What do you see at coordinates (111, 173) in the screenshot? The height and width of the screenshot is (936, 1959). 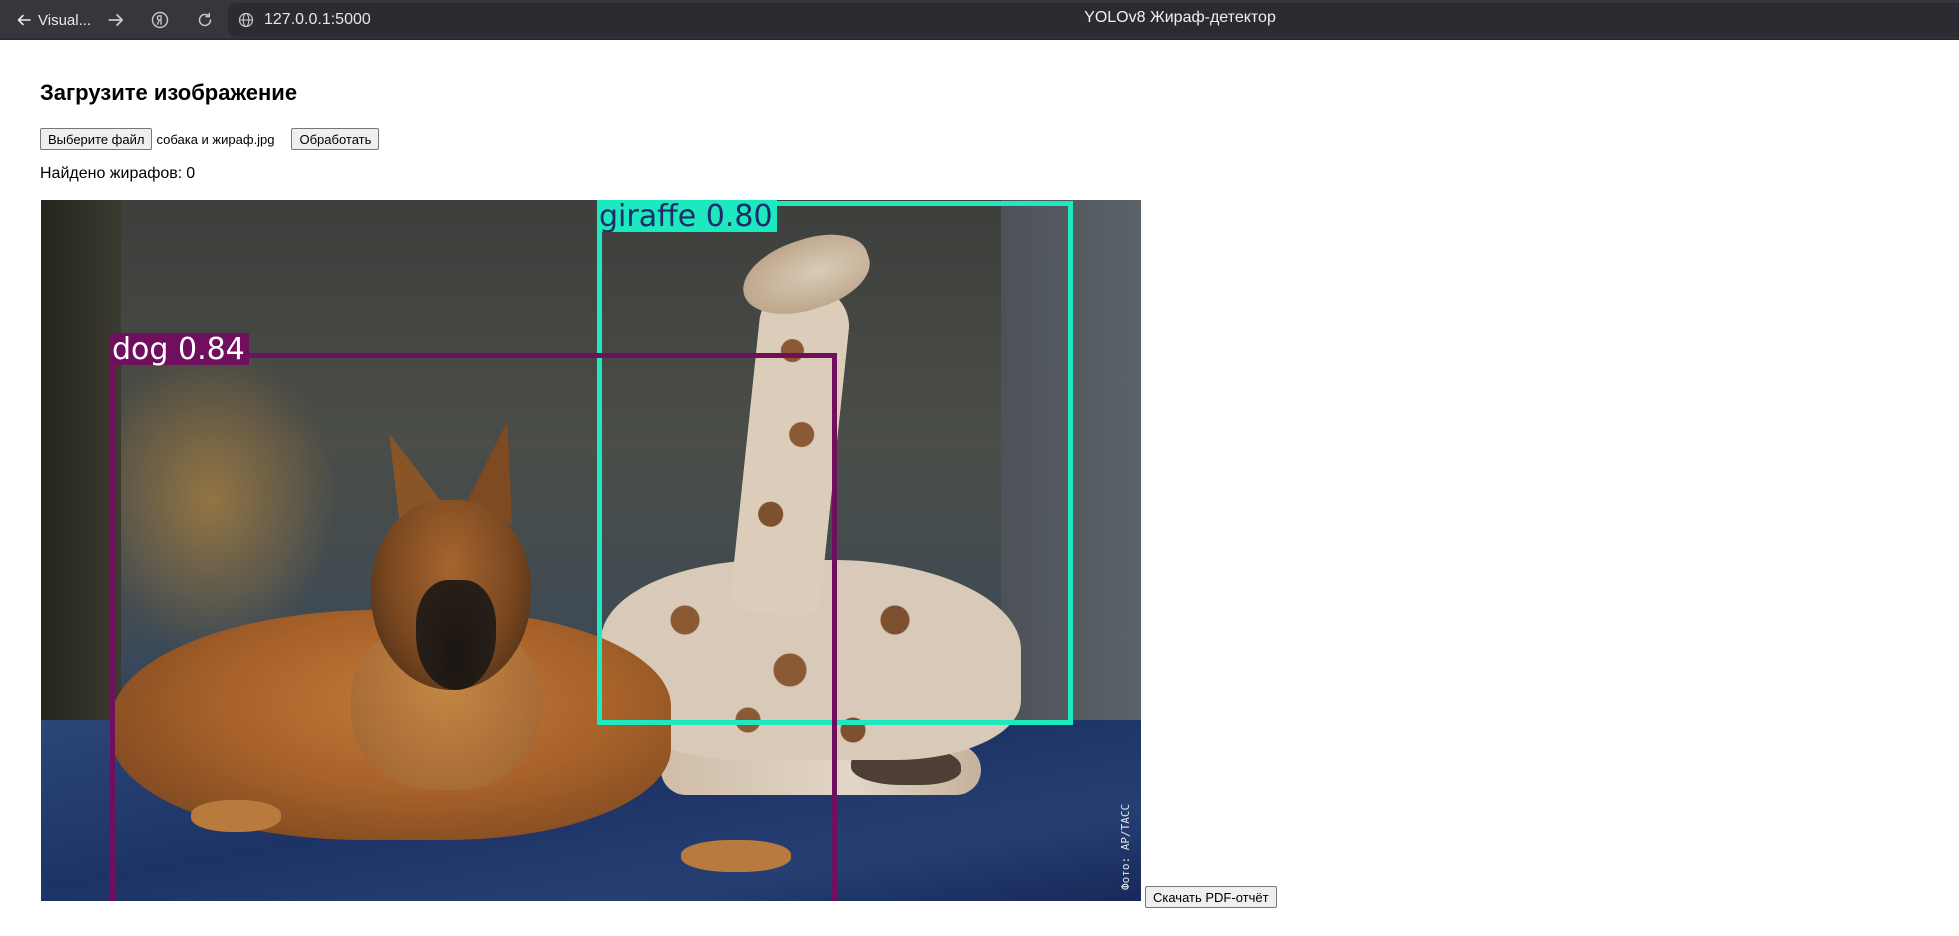 I see `giraffe-count-label: Найдено жирафов:` at bounding box center [111, 173].